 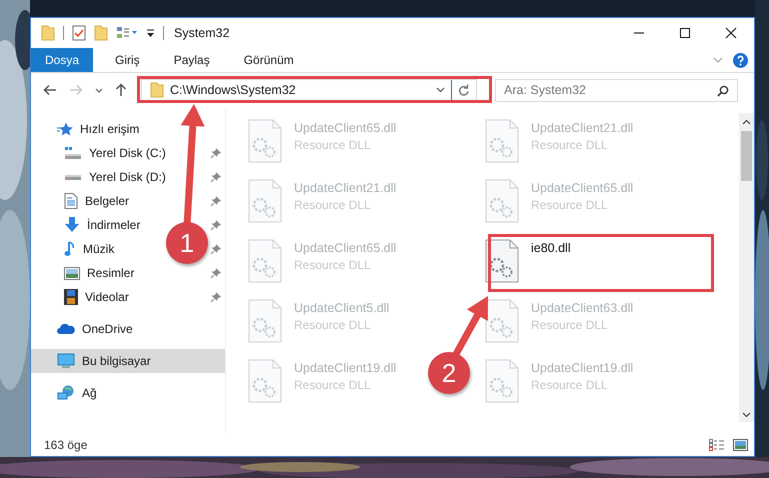 What do you see at coordinates (746, 267) in the screenshot?
I see `scrollbar` at bounding box center [746, 267].